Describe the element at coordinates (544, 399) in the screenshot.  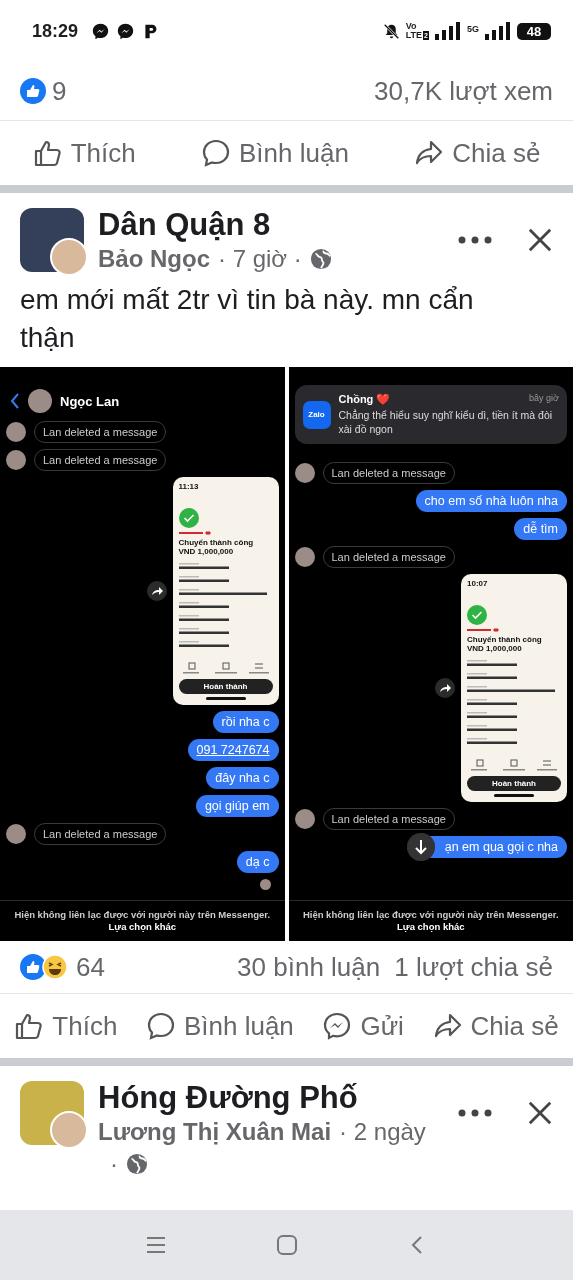
I see `notification-time: bây giờ` at that location.